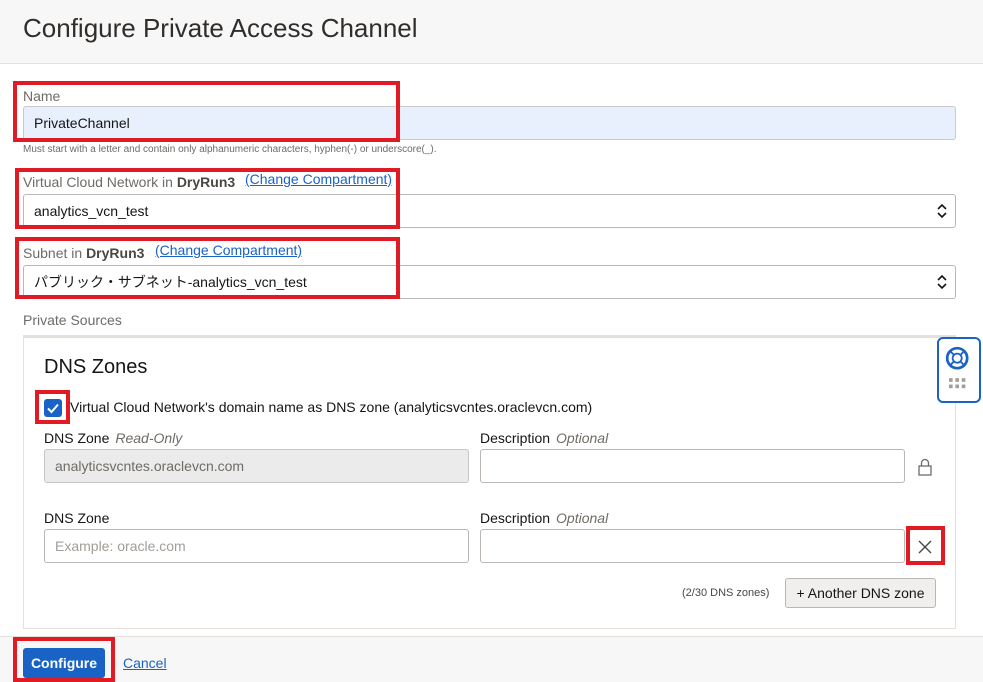 The width and height of the screenshot is (983, 682). I want to click on dns-zone-2-input: Example: oracle.com, so click(256, 546).